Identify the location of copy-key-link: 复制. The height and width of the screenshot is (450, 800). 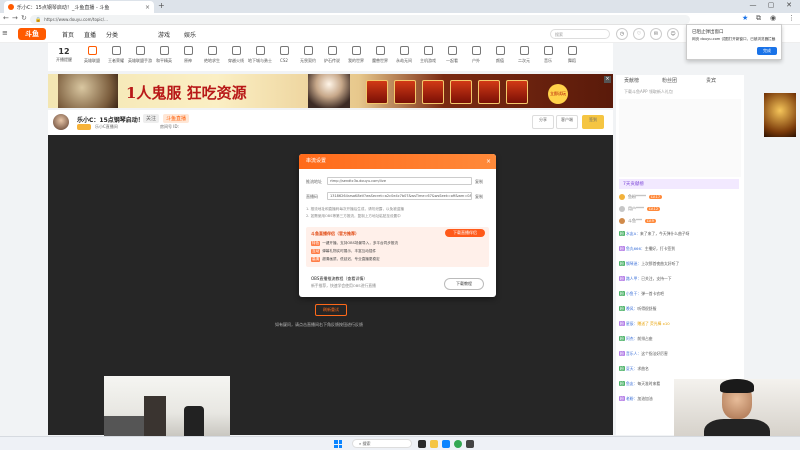
(479, 197).